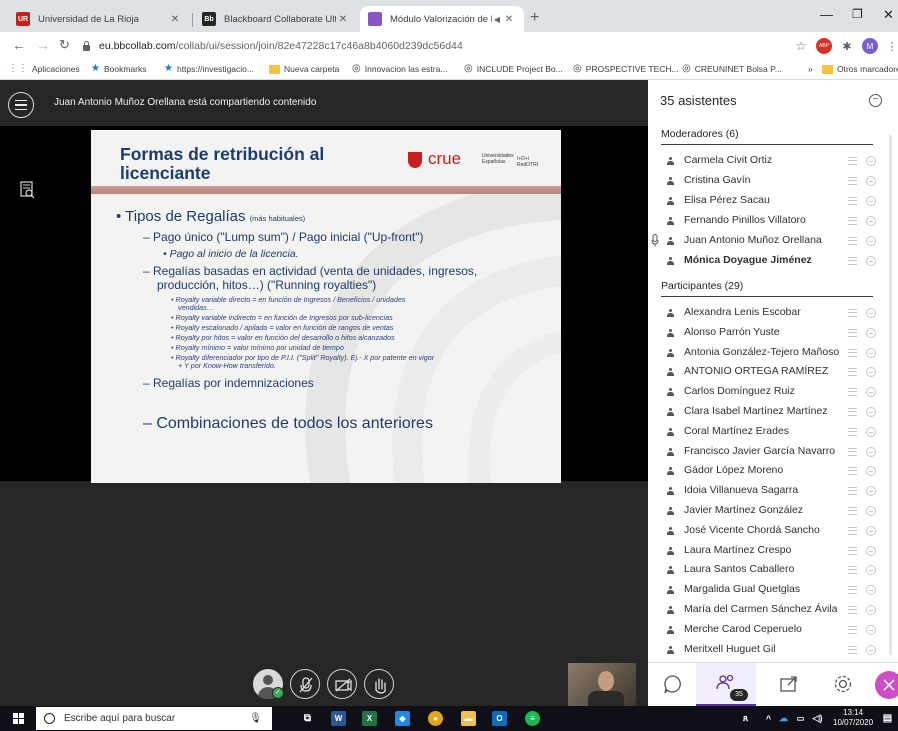 The width and height of the screenshot is (898, 731). What do you see at coordinates (118, 69) in the screenshot?
I see `bookmark-bookmarks: ★ Bookmarks` at bounding box center [118, 69].